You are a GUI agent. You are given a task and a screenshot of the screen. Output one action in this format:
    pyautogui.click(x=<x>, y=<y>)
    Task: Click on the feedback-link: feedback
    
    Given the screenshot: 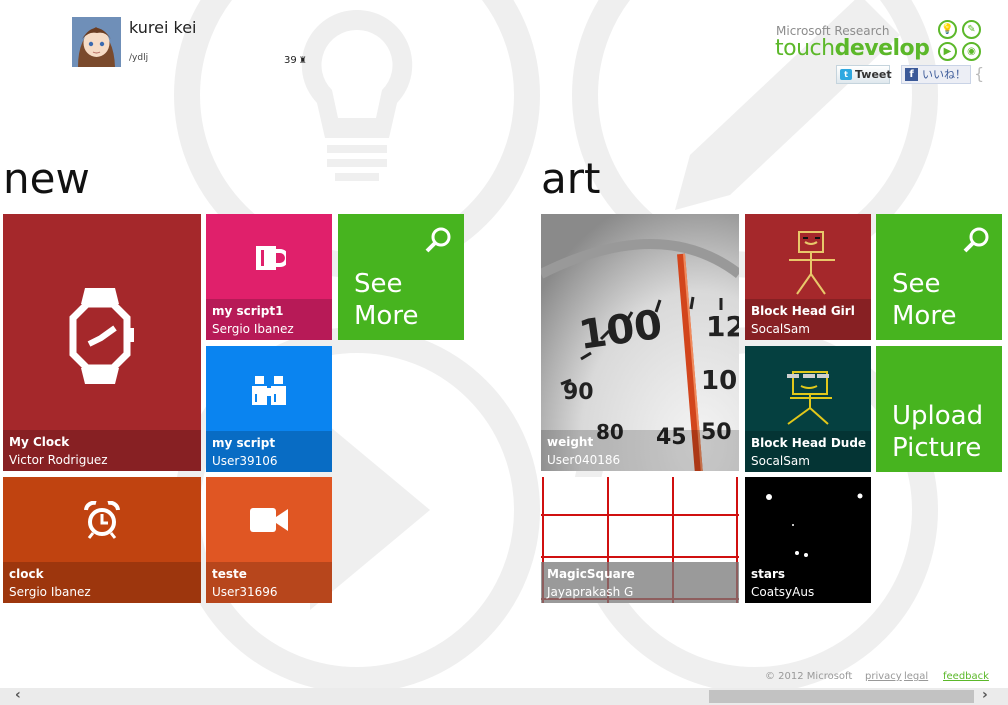 What is the action you would take?
    pyautogui.click(x=966, y=676)
    